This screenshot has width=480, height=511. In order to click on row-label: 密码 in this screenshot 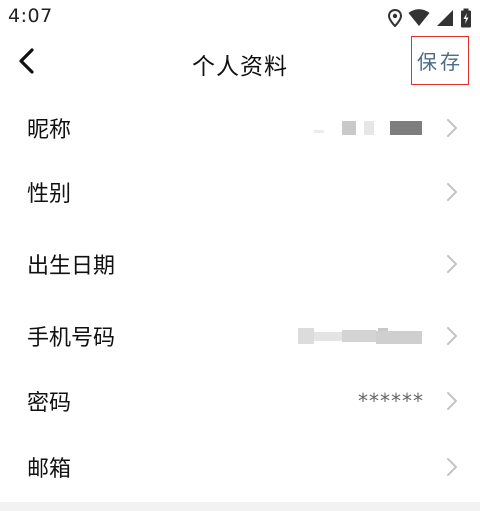, I will do `click(49, 403)`.